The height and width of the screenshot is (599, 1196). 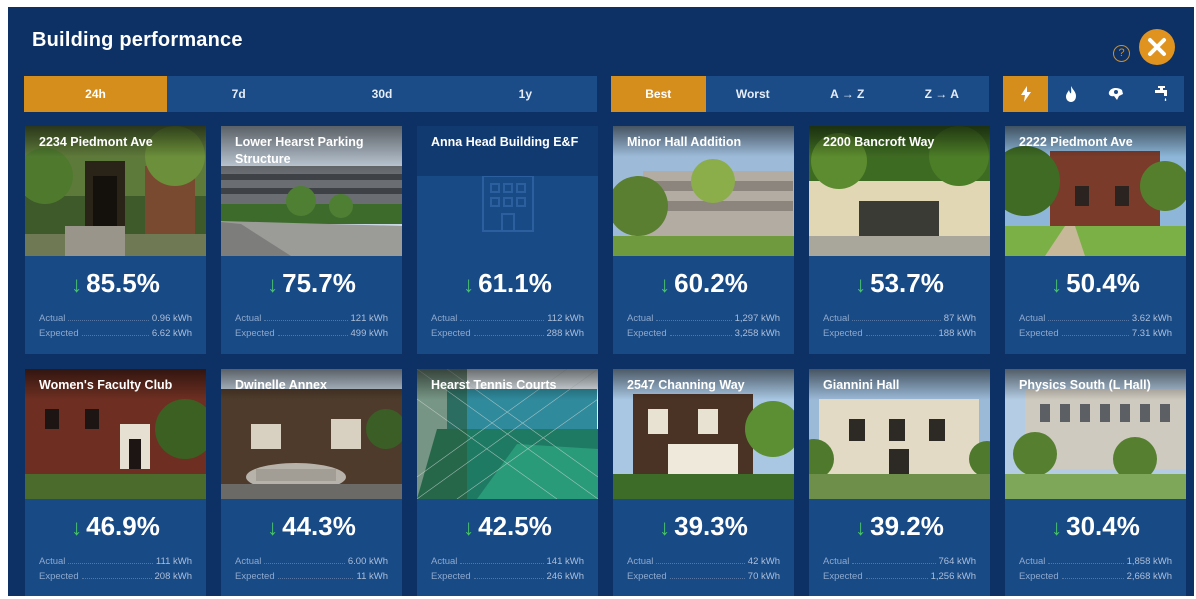 I want to click on time-option-1y: 1y, so click(x=525, y=94).